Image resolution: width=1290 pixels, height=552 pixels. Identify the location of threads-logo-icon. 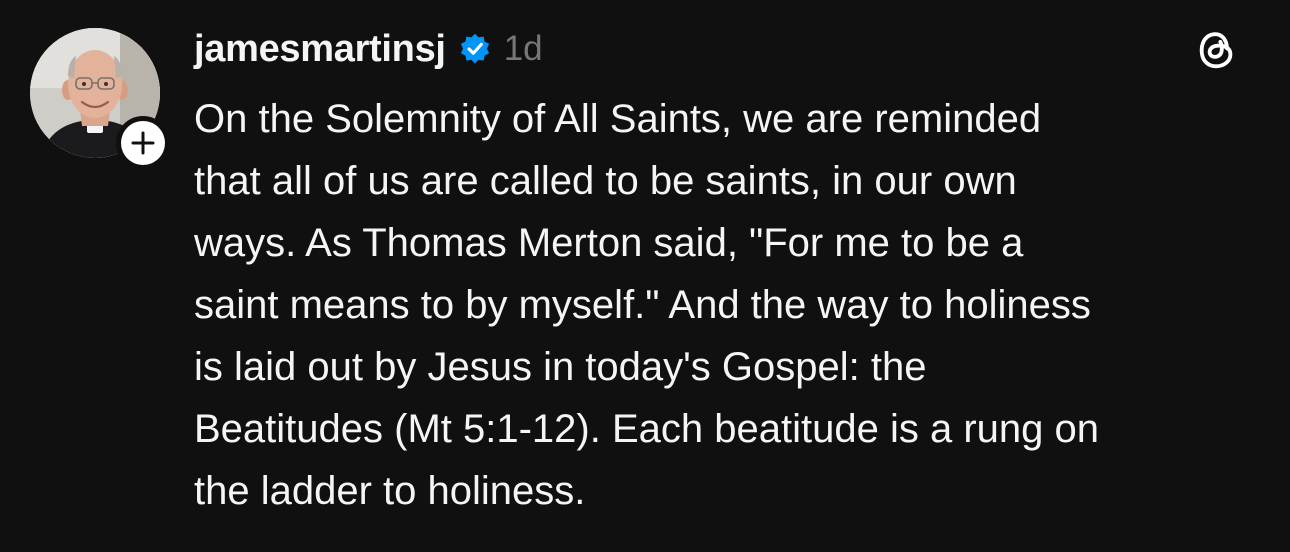
(1217, 50).